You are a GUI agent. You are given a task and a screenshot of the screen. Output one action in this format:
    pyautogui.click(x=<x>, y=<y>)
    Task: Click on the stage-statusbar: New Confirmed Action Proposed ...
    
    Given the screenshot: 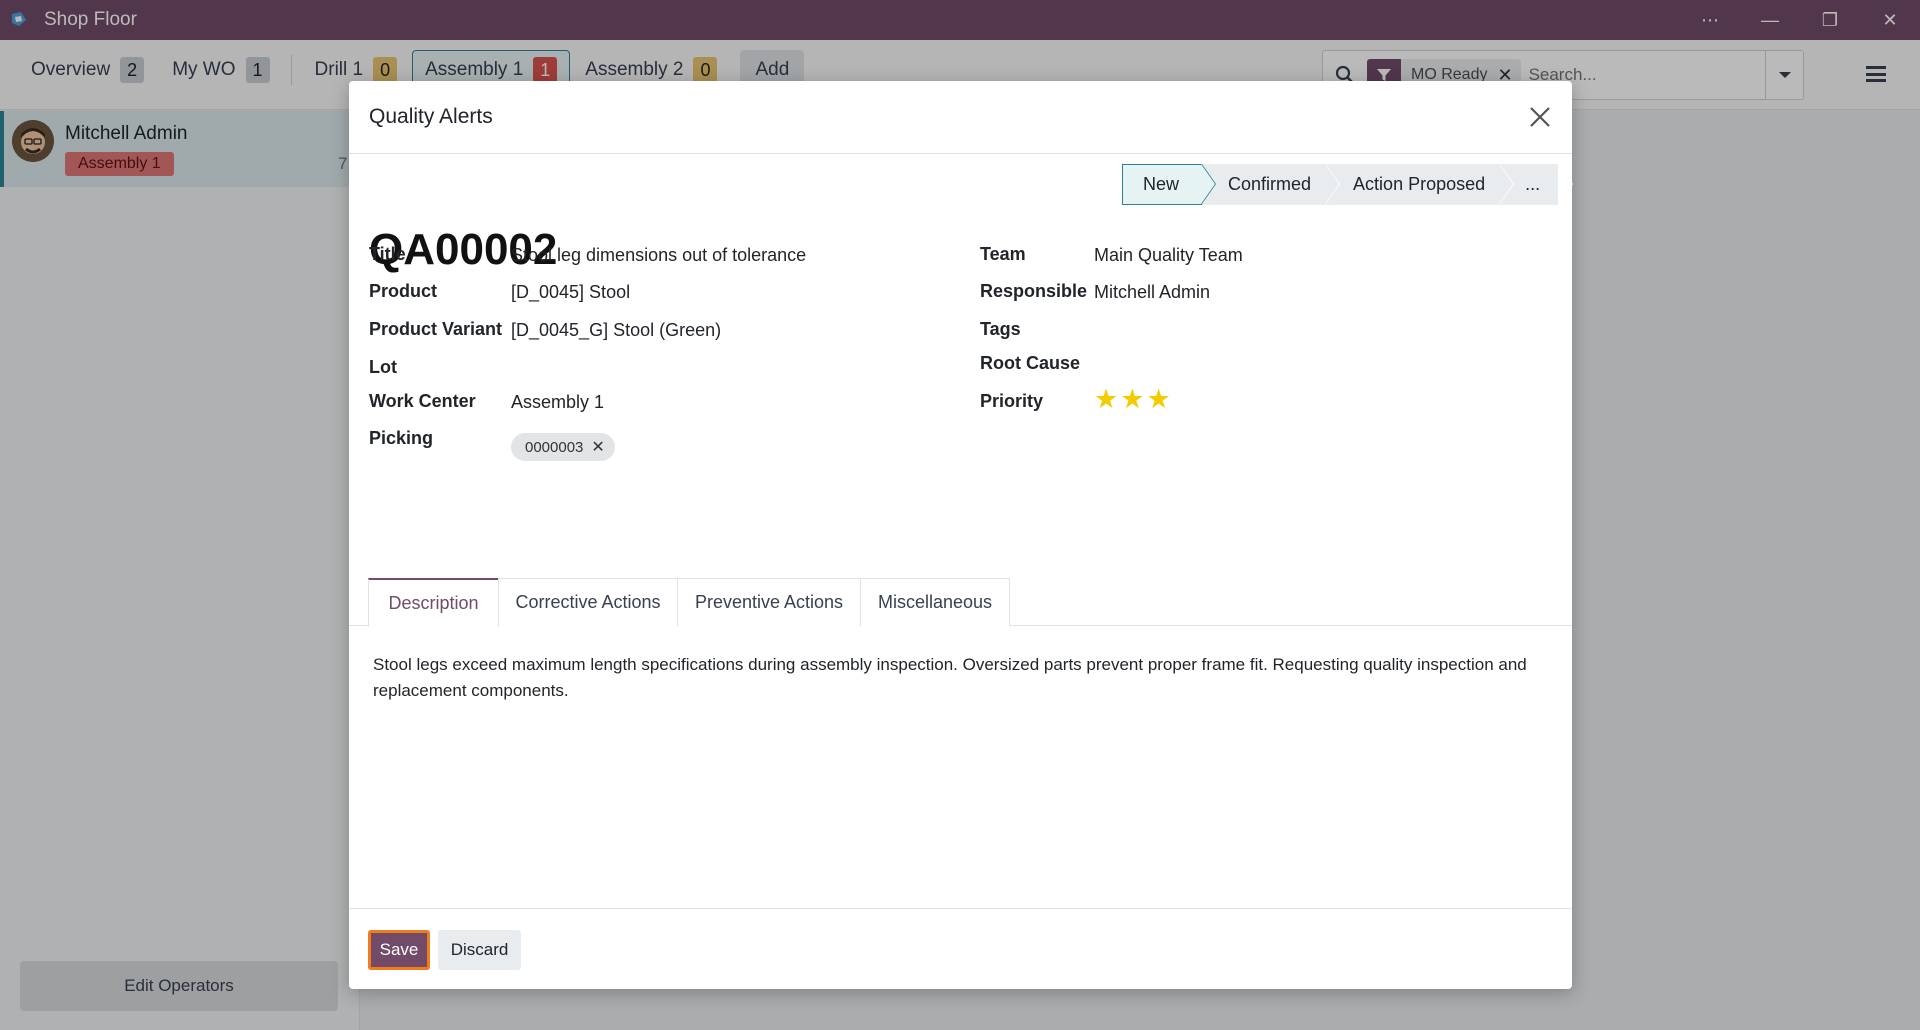 What is the action you would take?
    pyautogui.click(x=1348, y=184)
    